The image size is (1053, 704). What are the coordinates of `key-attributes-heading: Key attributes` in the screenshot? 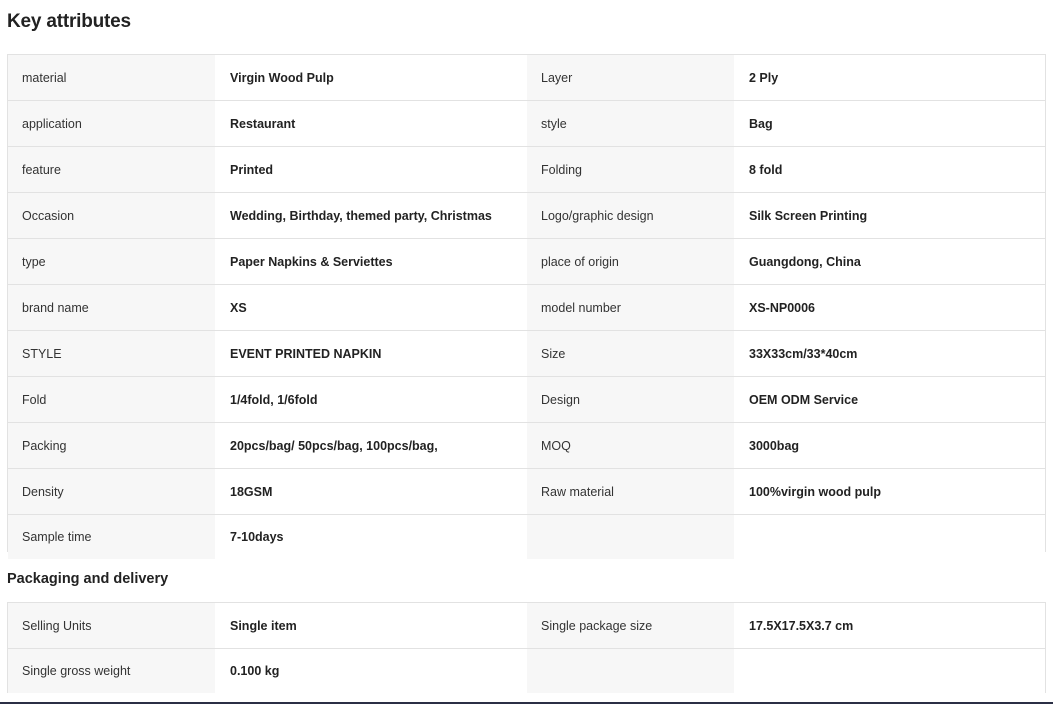 It's located at (69, 21).